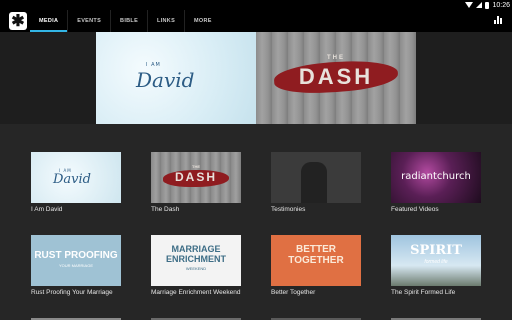  Describe the element at coordinates (293, 292) in the screenshot. I see `card-title: Better Together` at that location.